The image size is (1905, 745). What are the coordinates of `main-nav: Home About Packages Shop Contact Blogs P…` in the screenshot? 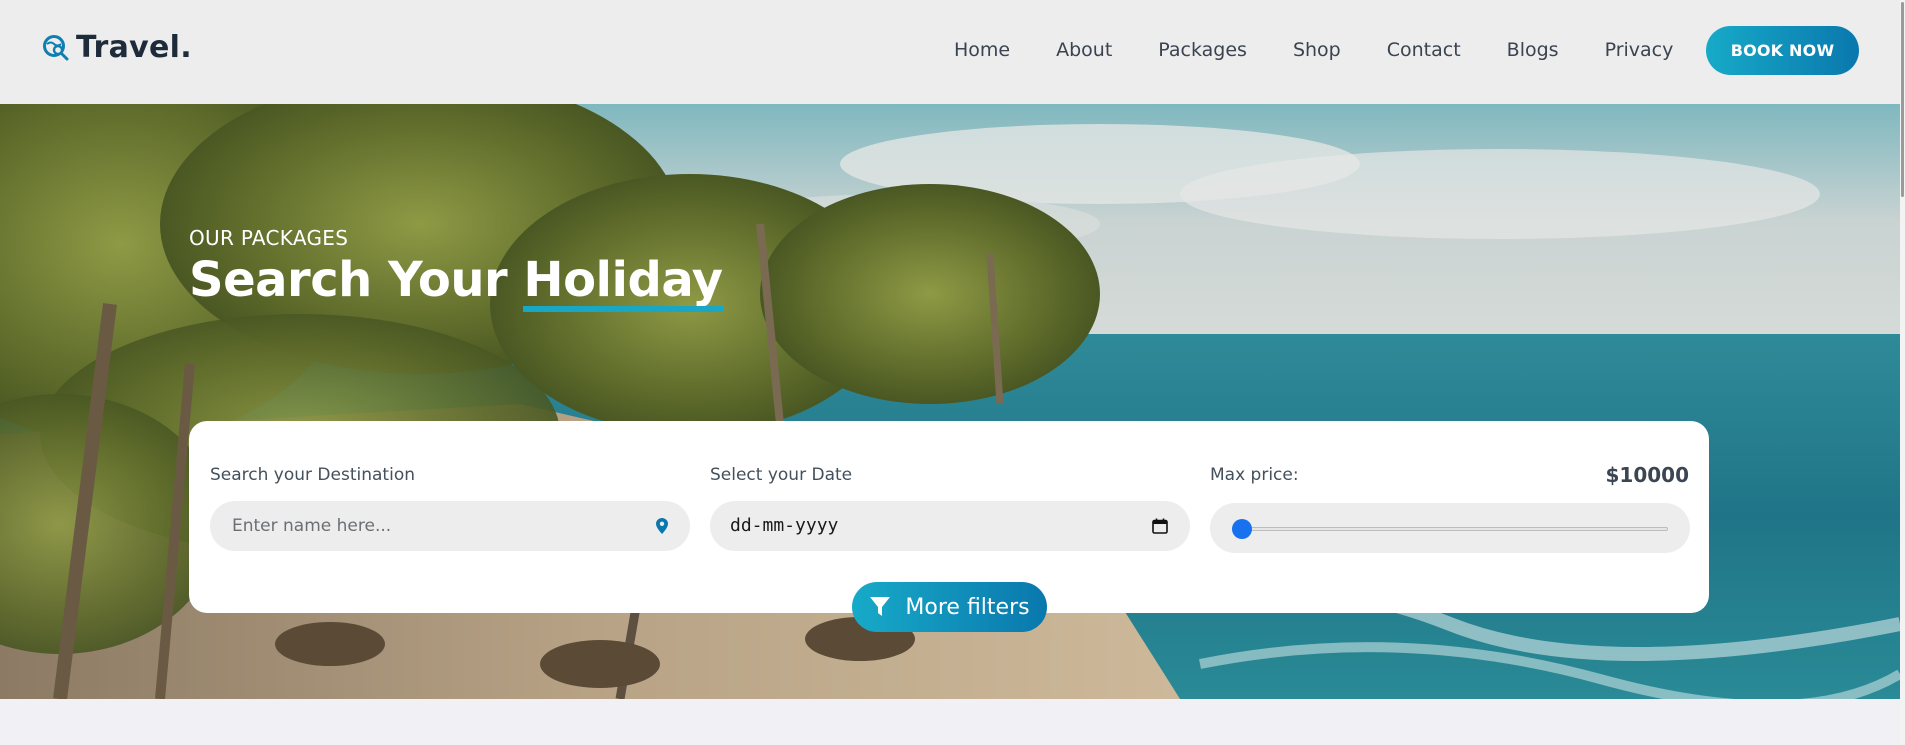 It's located at (1313, 50).